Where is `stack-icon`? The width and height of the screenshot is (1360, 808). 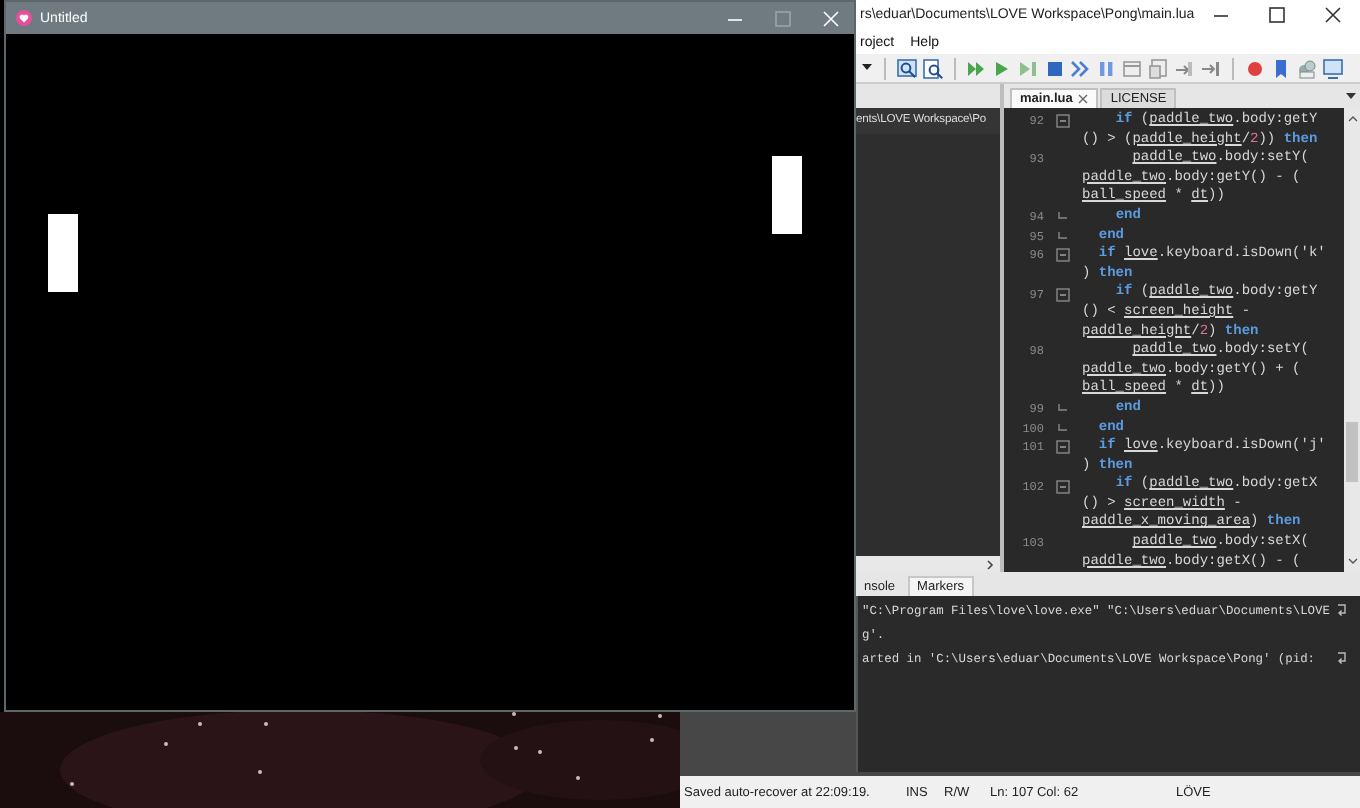 stack-icon is located at coordinates (1307, 68).